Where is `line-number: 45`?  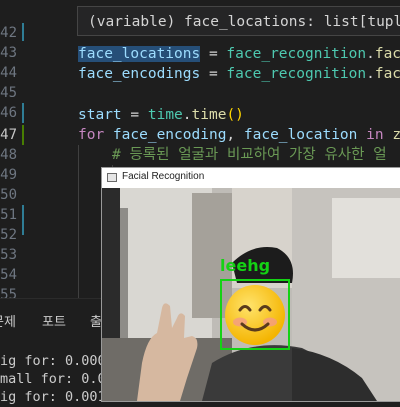
line-number: 45 is located at coordinates (8, 93).